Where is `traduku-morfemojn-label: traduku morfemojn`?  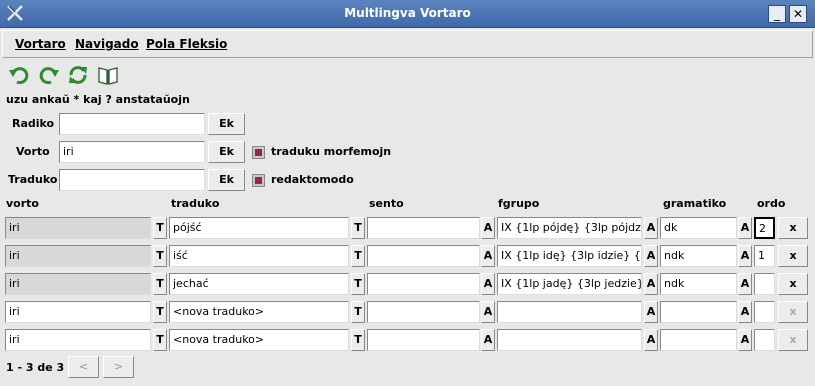
traduku-morfemojn-label: traduku morfemojn is located at coordinates (331, 151).